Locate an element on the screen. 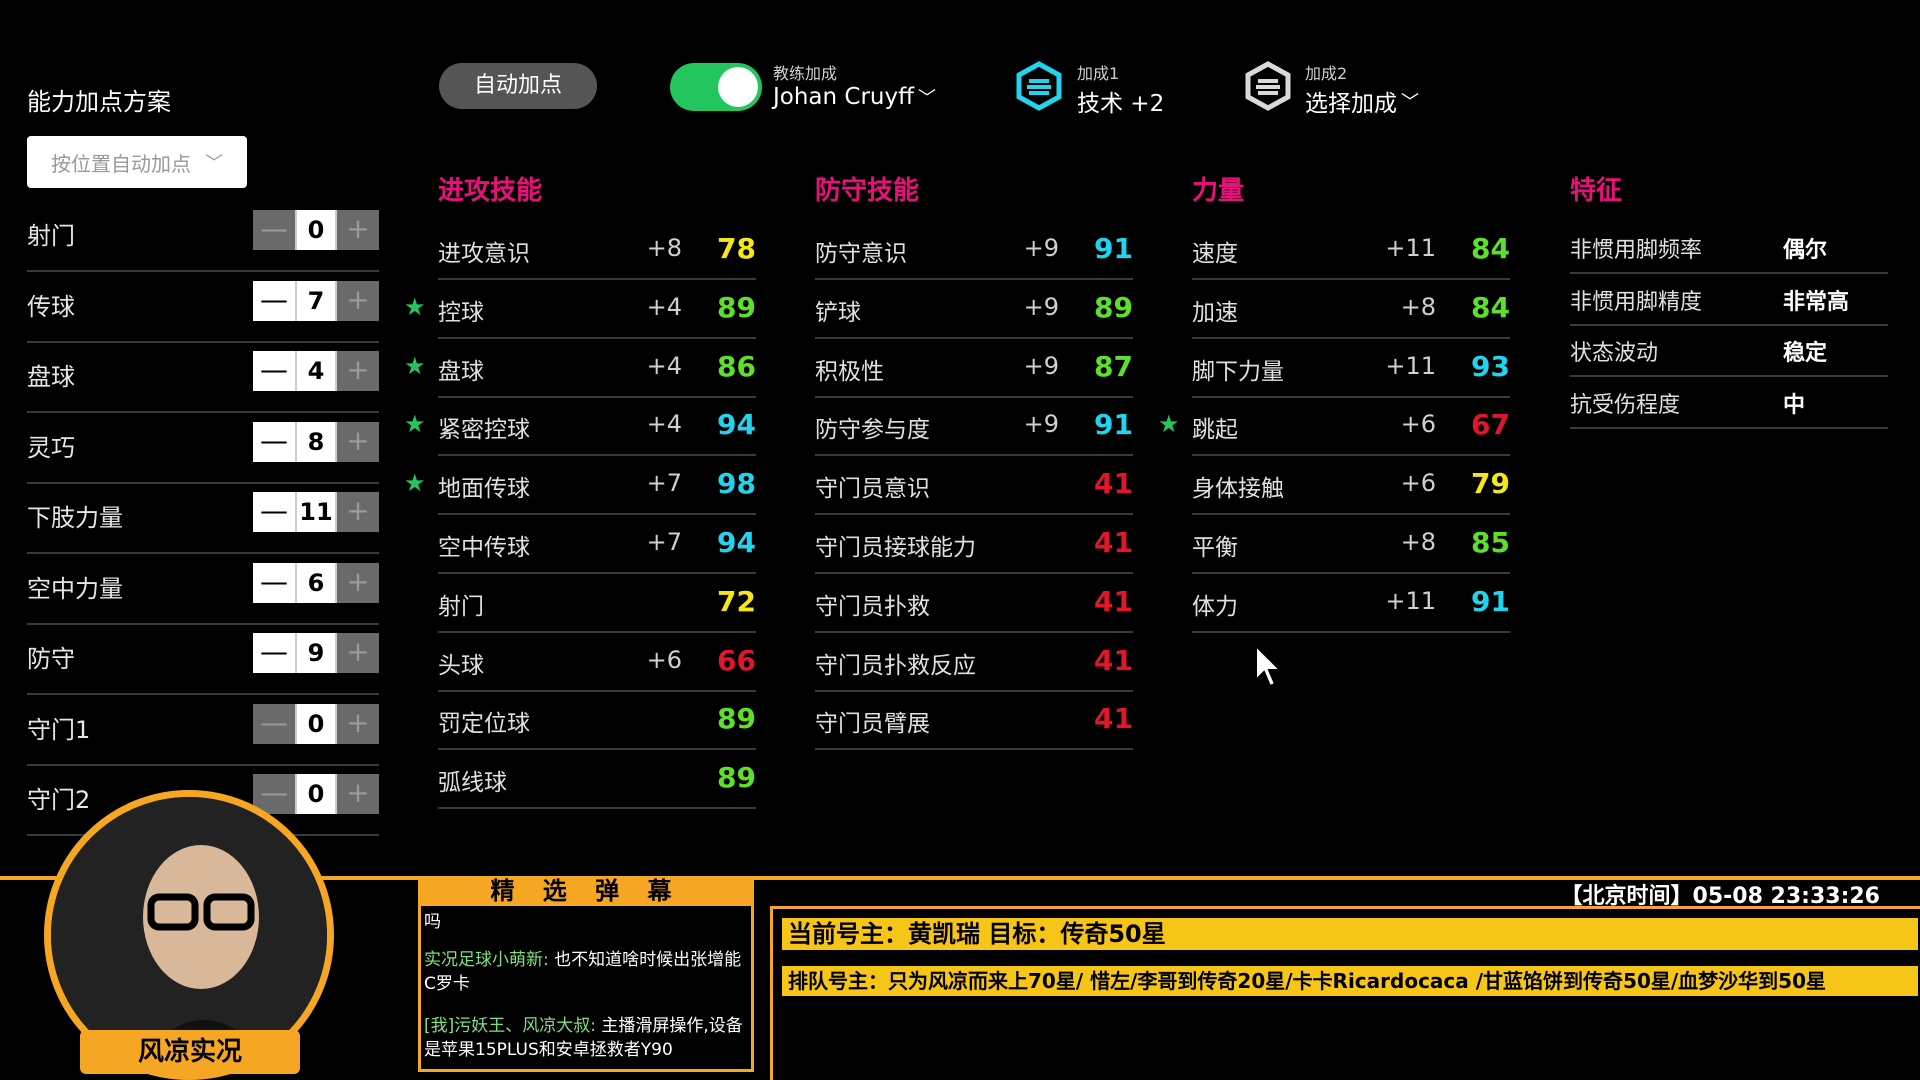  attack-skill-row: 空中传球 +7 94 is located at coordinates (597, 545).